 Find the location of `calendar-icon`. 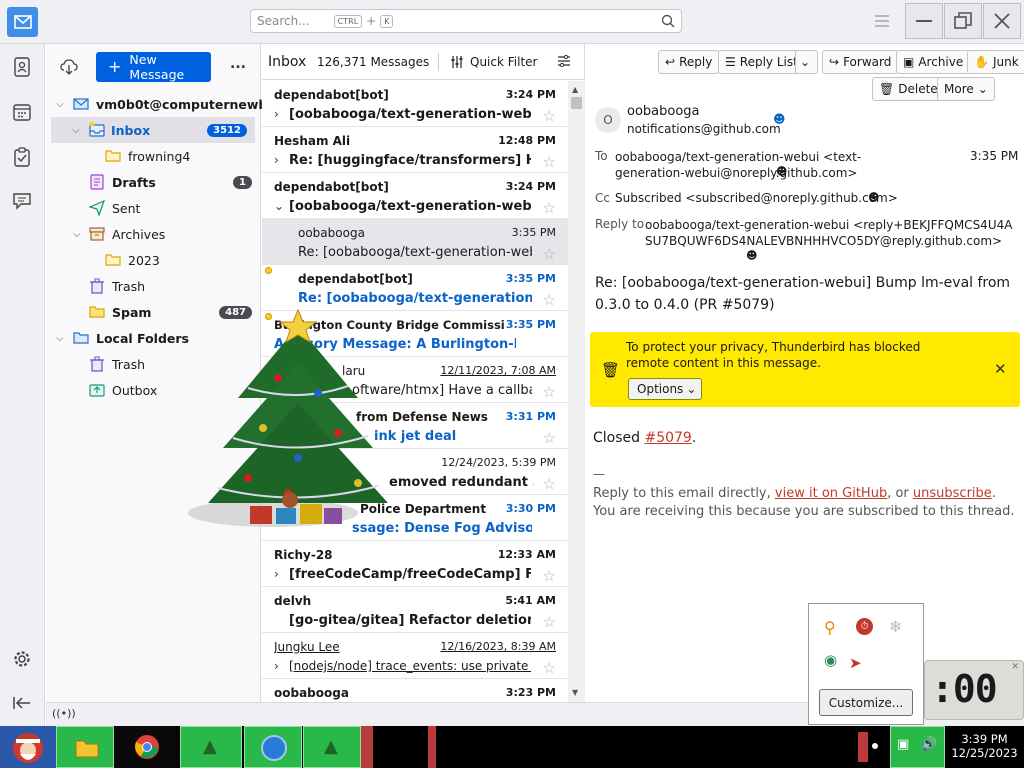

calendar-icon is located at coordinates (22, 112).